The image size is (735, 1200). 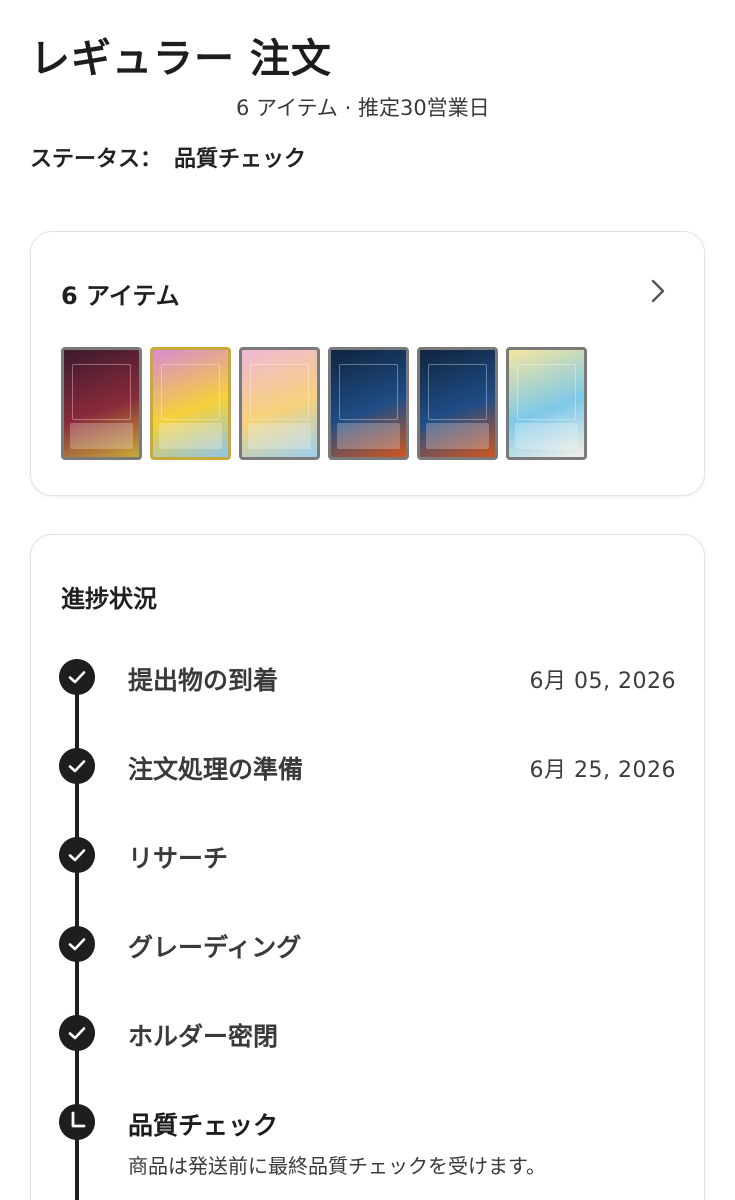 I want to click on page-title: レギュラー 注文, so click(x=181, y=59).